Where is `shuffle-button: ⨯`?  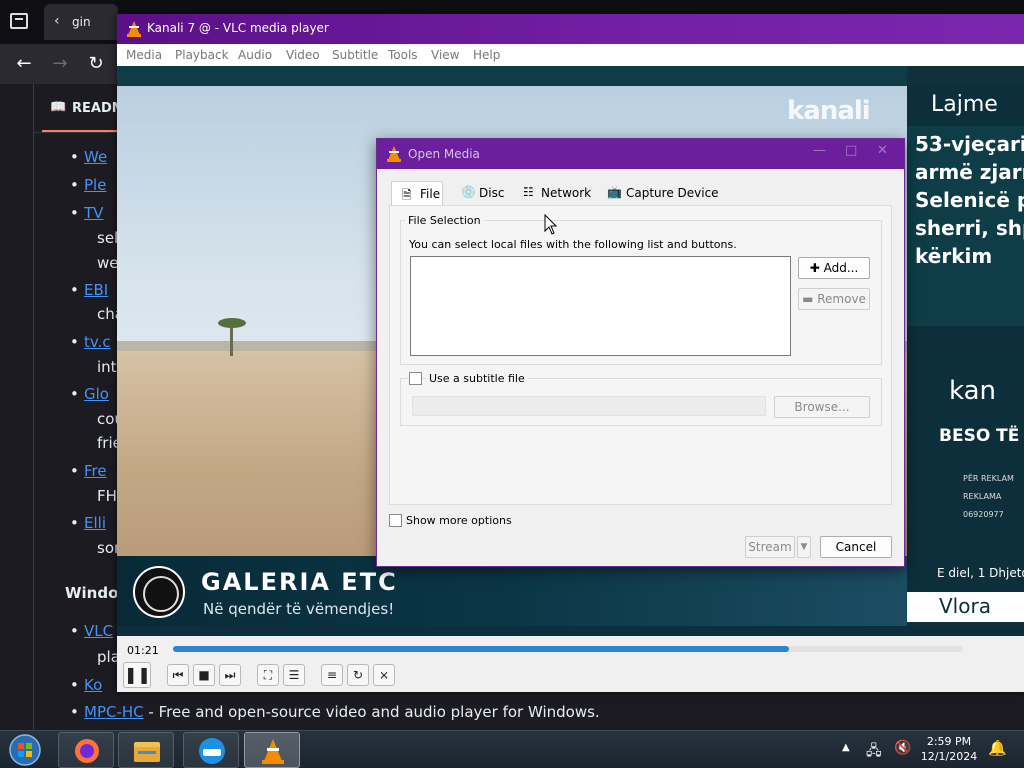 shuffle-button: ⨯ is located at coordinates (384, 675).